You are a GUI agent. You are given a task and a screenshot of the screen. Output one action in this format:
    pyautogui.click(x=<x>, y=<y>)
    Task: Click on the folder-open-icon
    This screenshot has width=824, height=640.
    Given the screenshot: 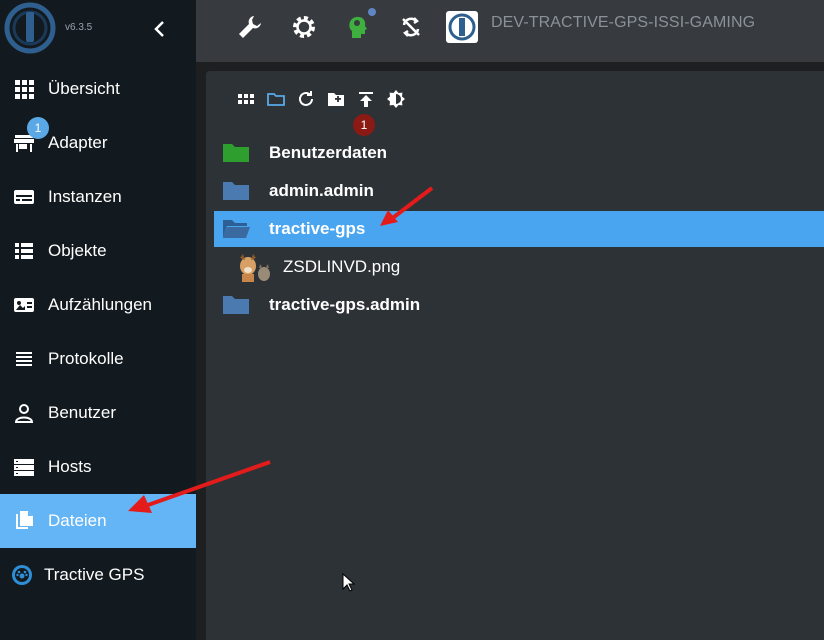 What is the action you would take?
    pyautogui.click(x=236, y=229)
    